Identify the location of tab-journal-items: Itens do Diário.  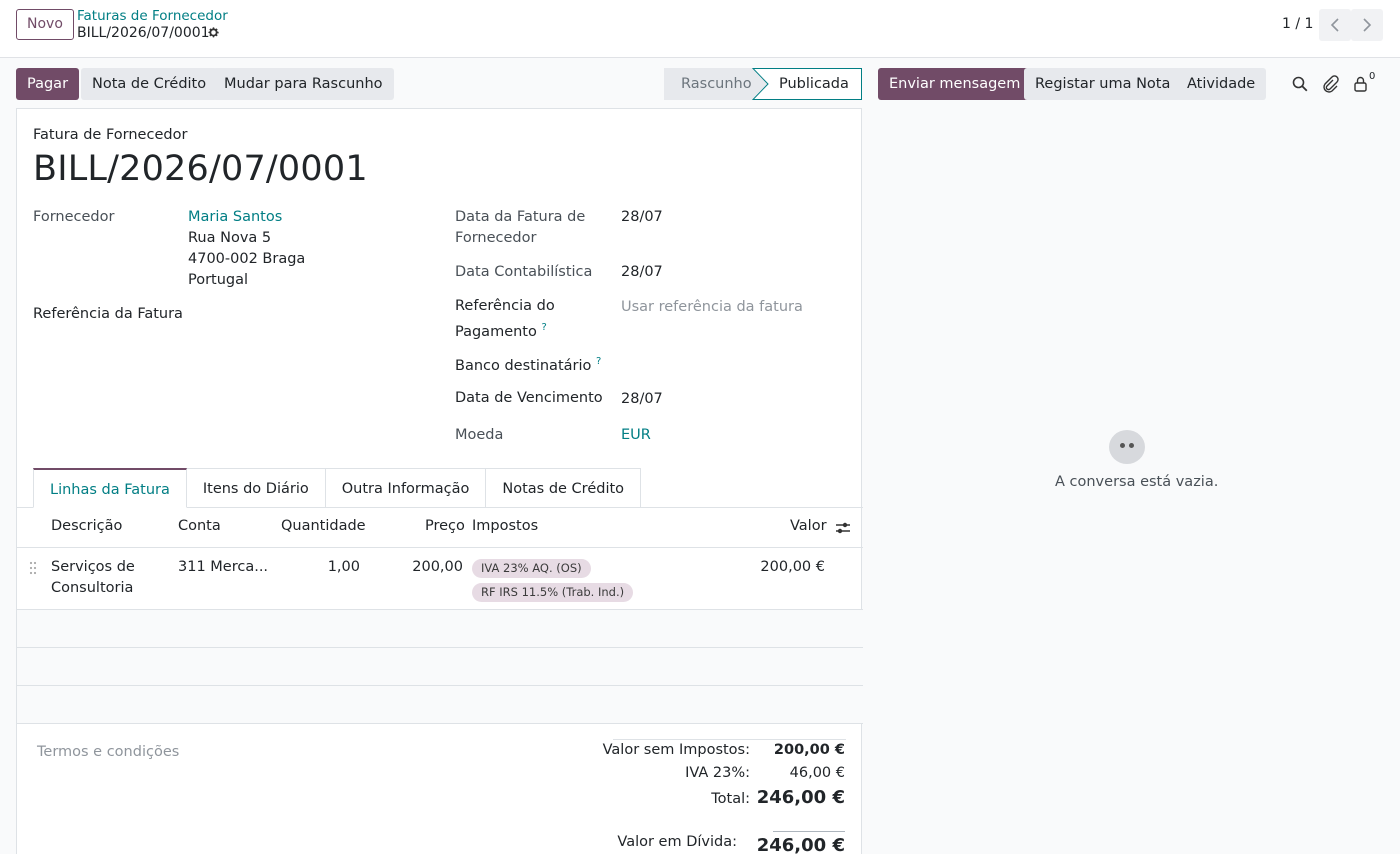
(256, 488).